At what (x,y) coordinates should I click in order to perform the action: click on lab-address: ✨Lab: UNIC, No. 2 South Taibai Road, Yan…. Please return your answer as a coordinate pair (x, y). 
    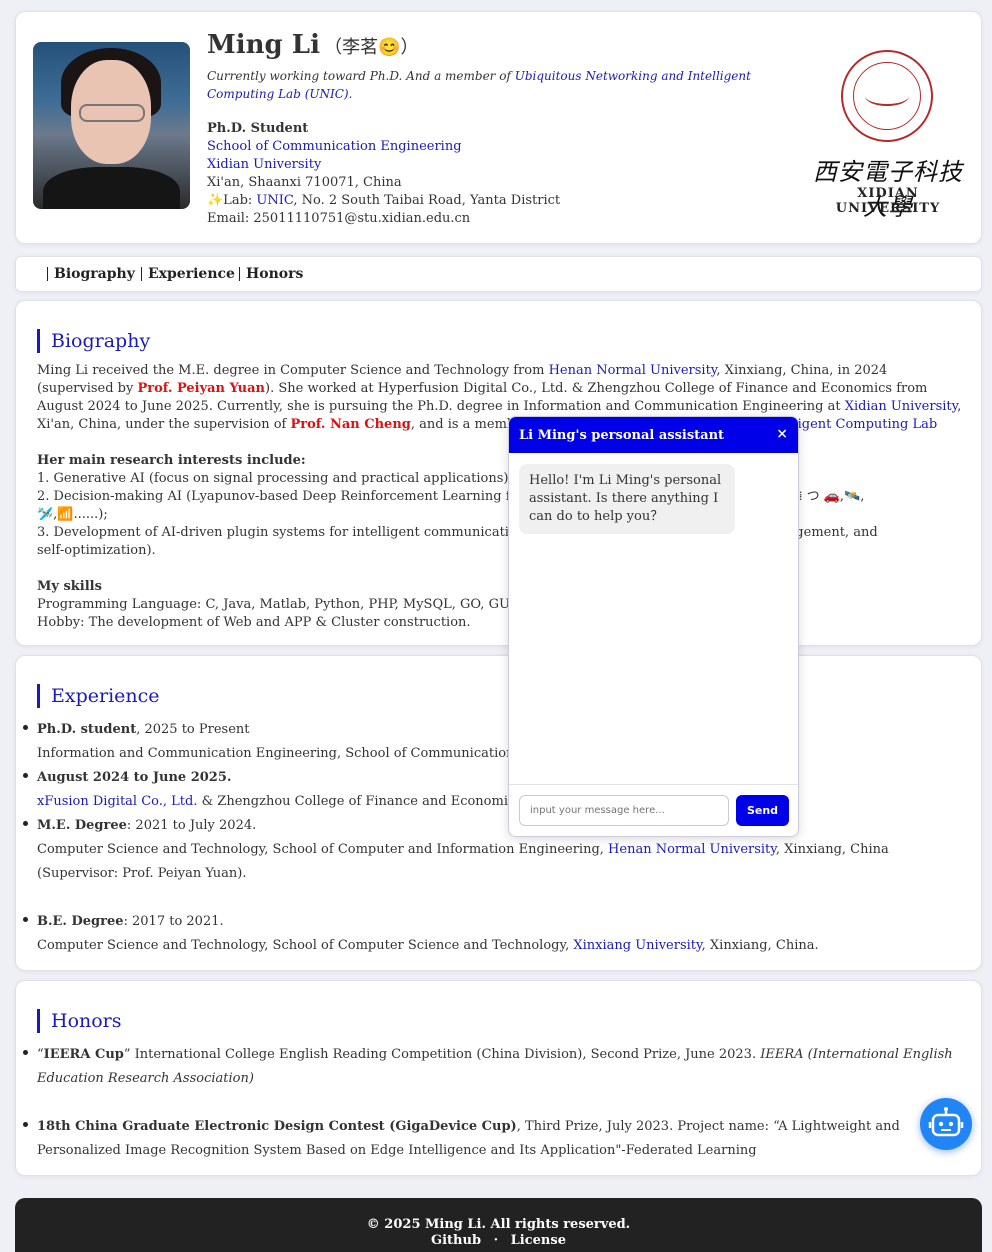
    Looking at the image, I should click on (383, 201).